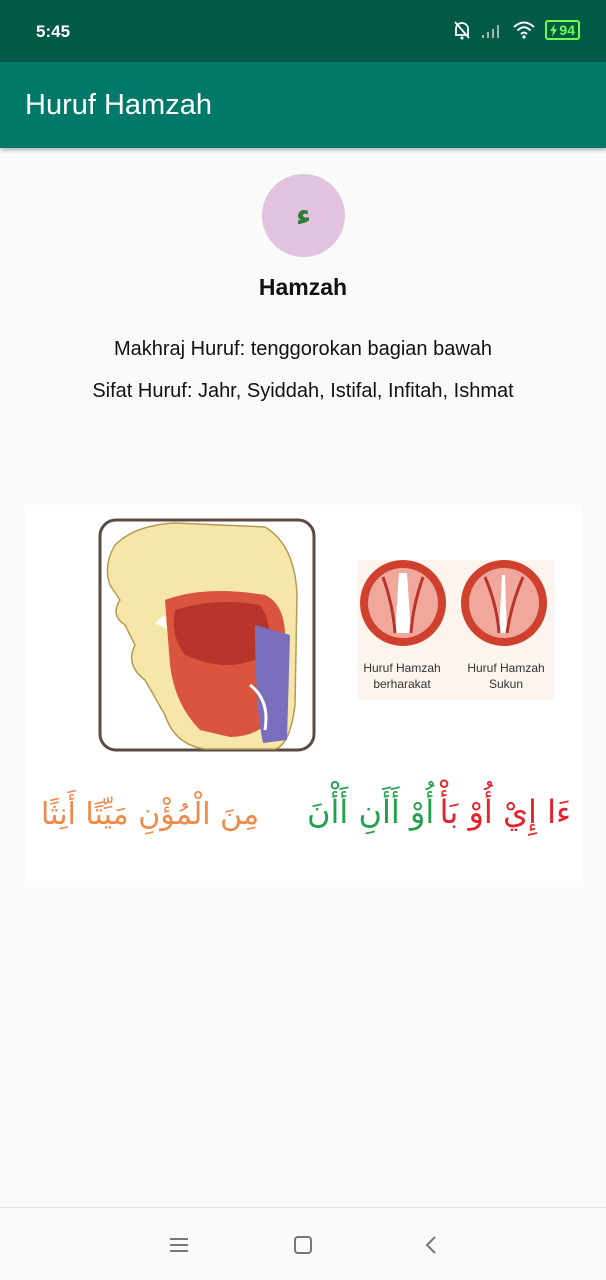 Image resolution: width=606 pixels, height=1280 pixels. I want to click on status-bar: 5:45 94, so click(303, 31).